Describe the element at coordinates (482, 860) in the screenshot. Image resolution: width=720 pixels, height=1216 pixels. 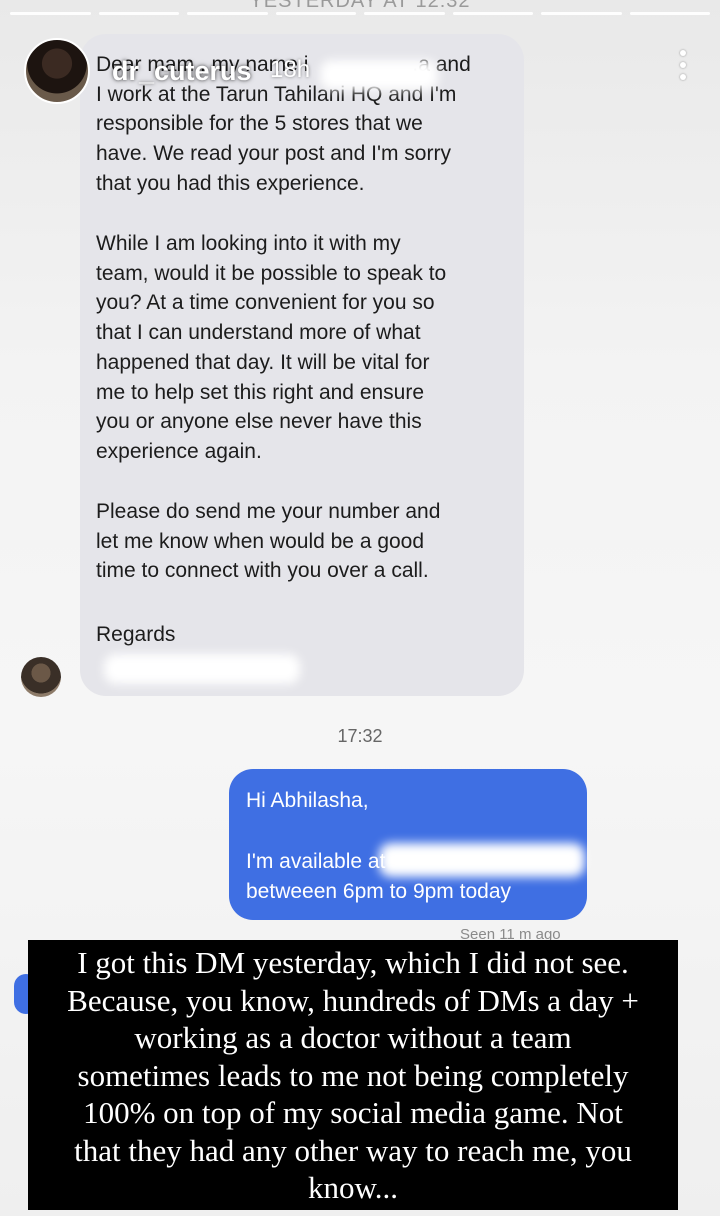
I see `redacted-time-blur` at that location.